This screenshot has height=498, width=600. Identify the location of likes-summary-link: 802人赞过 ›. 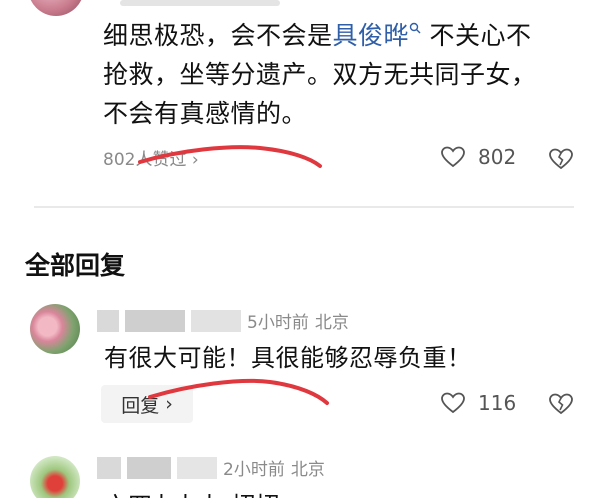
(151, 157).